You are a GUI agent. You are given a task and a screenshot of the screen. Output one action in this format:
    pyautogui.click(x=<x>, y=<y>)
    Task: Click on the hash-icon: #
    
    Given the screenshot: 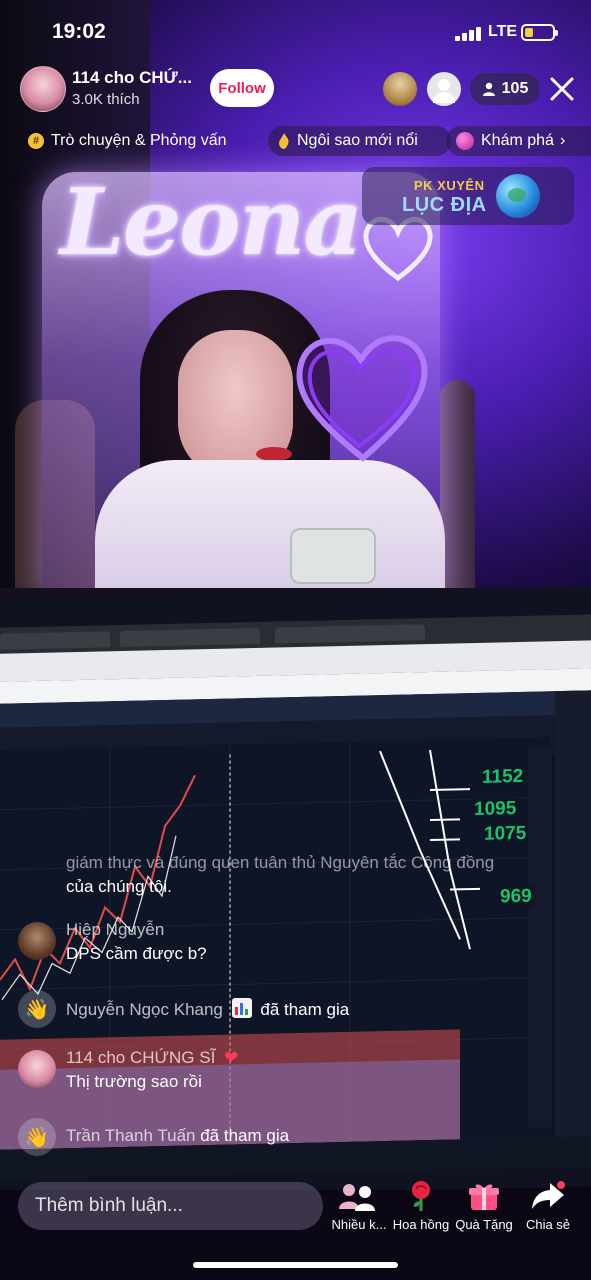 What is the action you would take?
    pyautogui.click(x=36, y=141)
    